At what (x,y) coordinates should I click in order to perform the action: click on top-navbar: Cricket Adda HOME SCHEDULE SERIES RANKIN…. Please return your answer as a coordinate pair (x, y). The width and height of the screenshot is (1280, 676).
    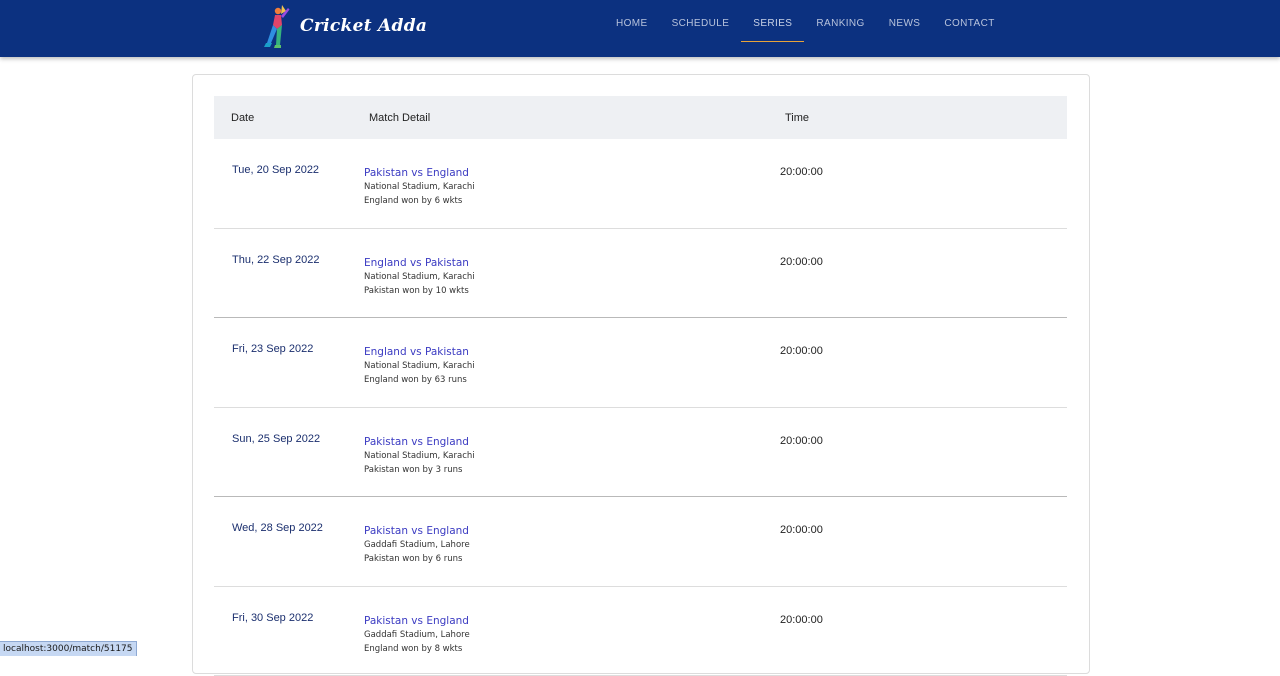
    Looking at the image, I should click on (640, 28).